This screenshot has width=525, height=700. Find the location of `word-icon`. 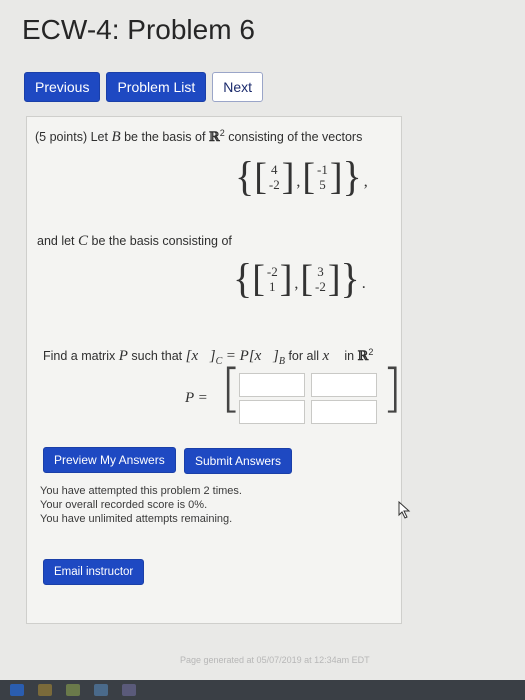

word-icon is located at coordinates (17, 690).